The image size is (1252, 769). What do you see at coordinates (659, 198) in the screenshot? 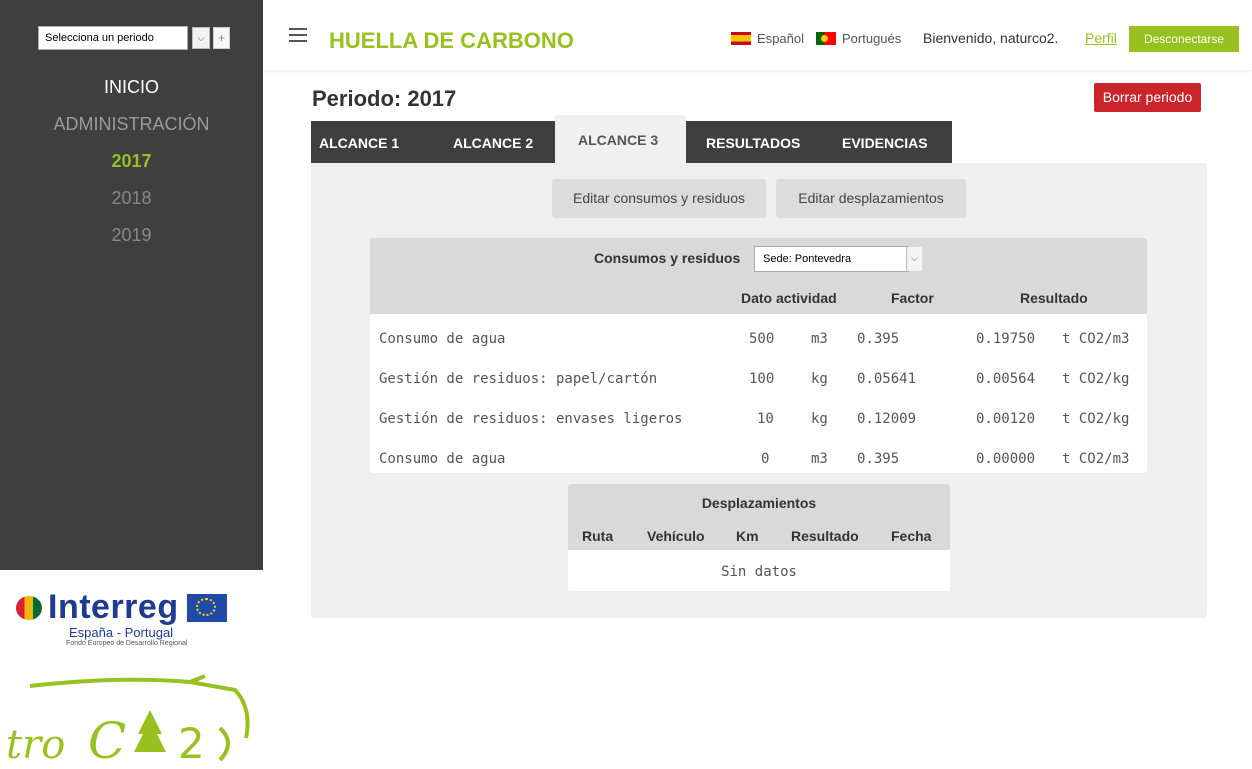
I see `edit-consumos-button: Editar consumos y residuos` at bounding box center [659, 198].